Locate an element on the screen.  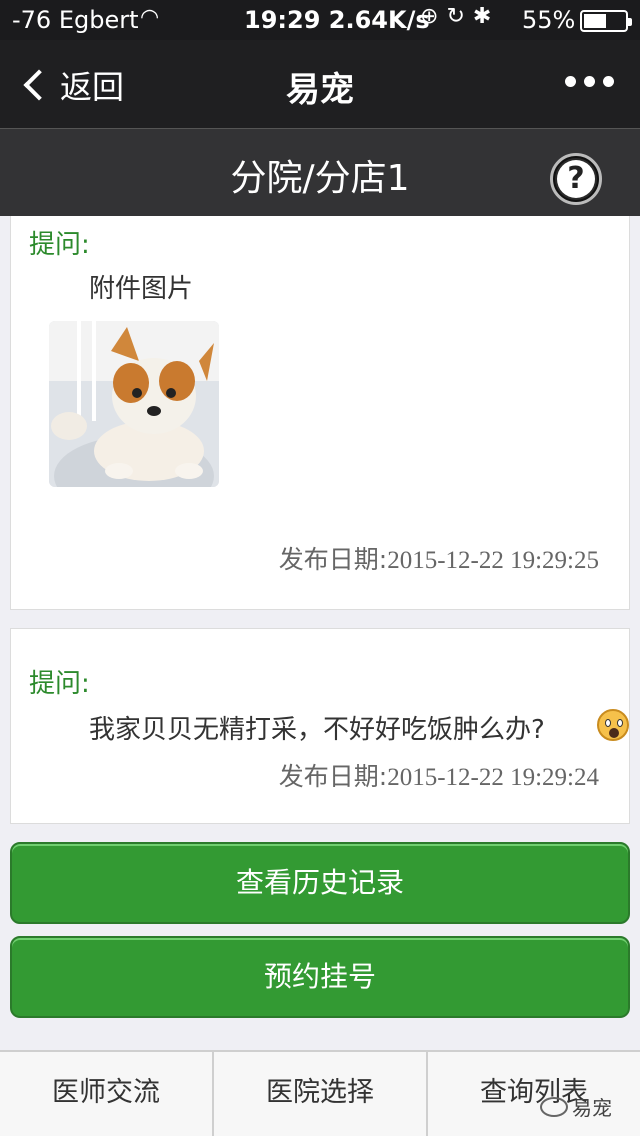
attached-dog-photo is located at coordinates (134, 404).